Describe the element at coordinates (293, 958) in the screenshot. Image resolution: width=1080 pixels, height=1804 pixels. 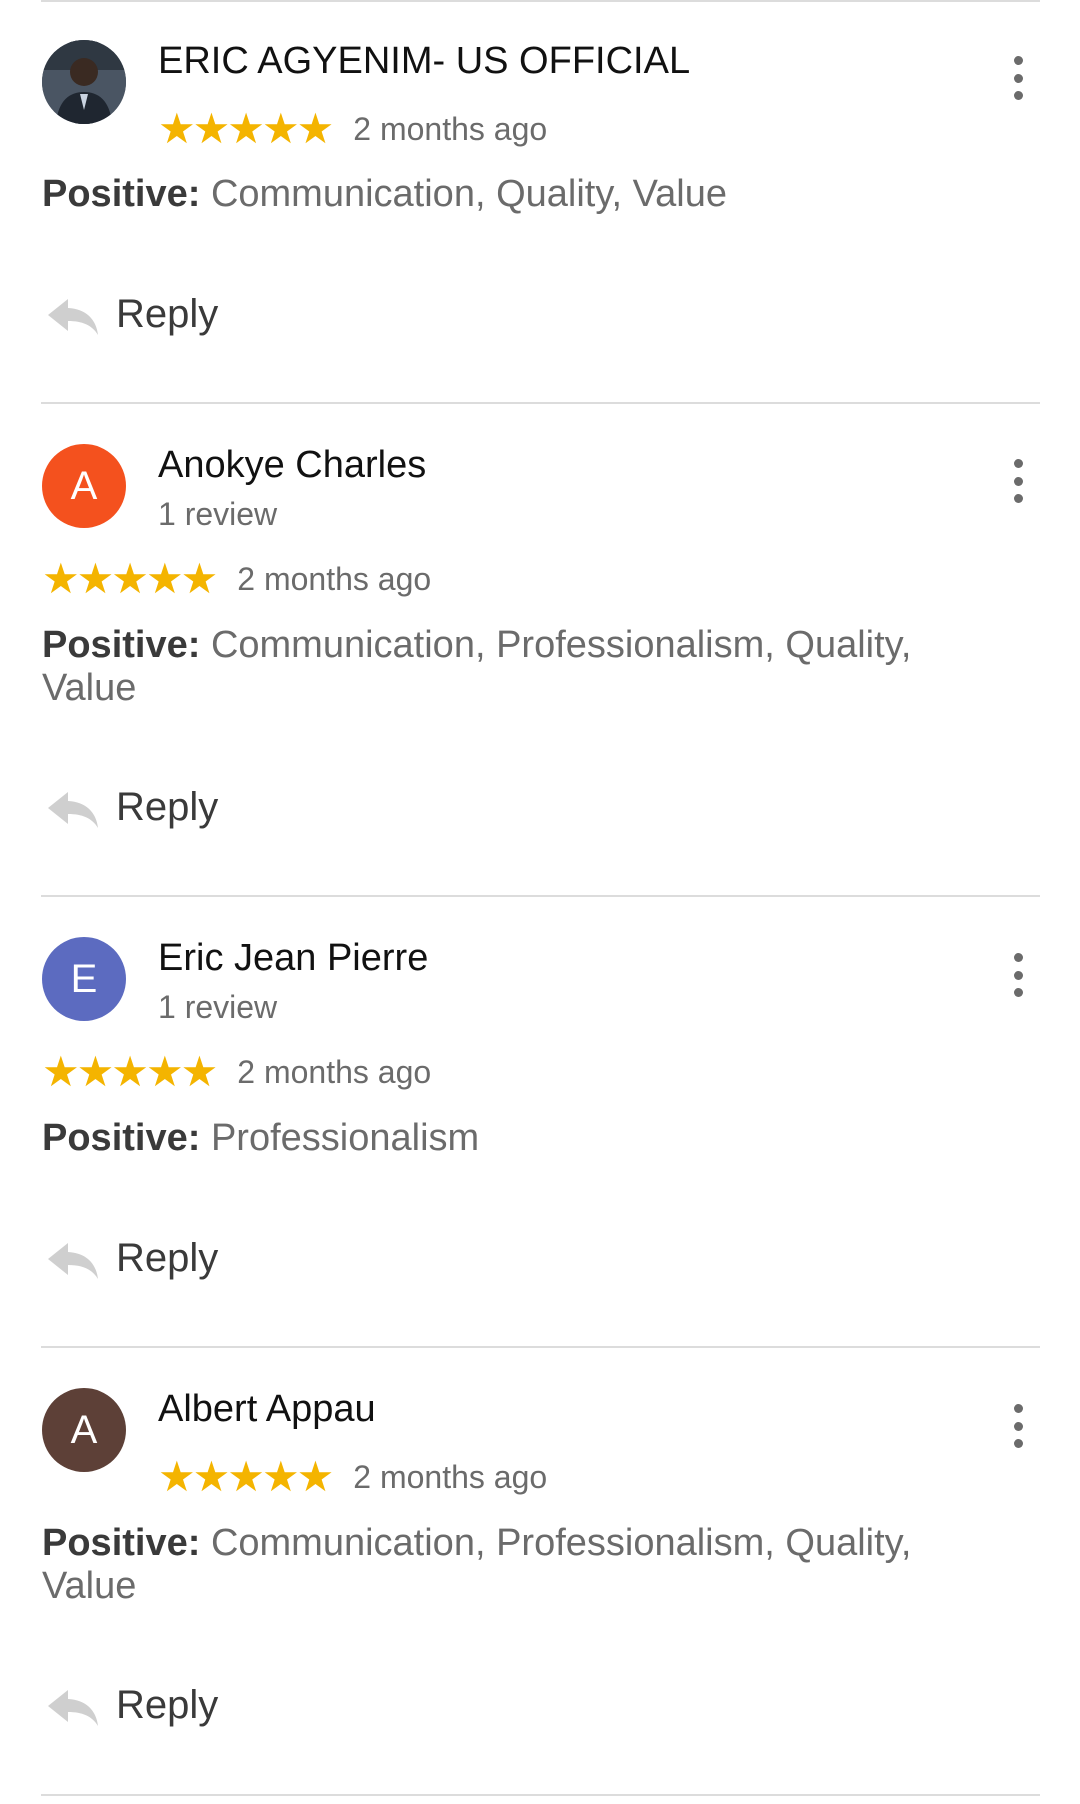
I see `review-author: Eric Jean Pierre` at that location.